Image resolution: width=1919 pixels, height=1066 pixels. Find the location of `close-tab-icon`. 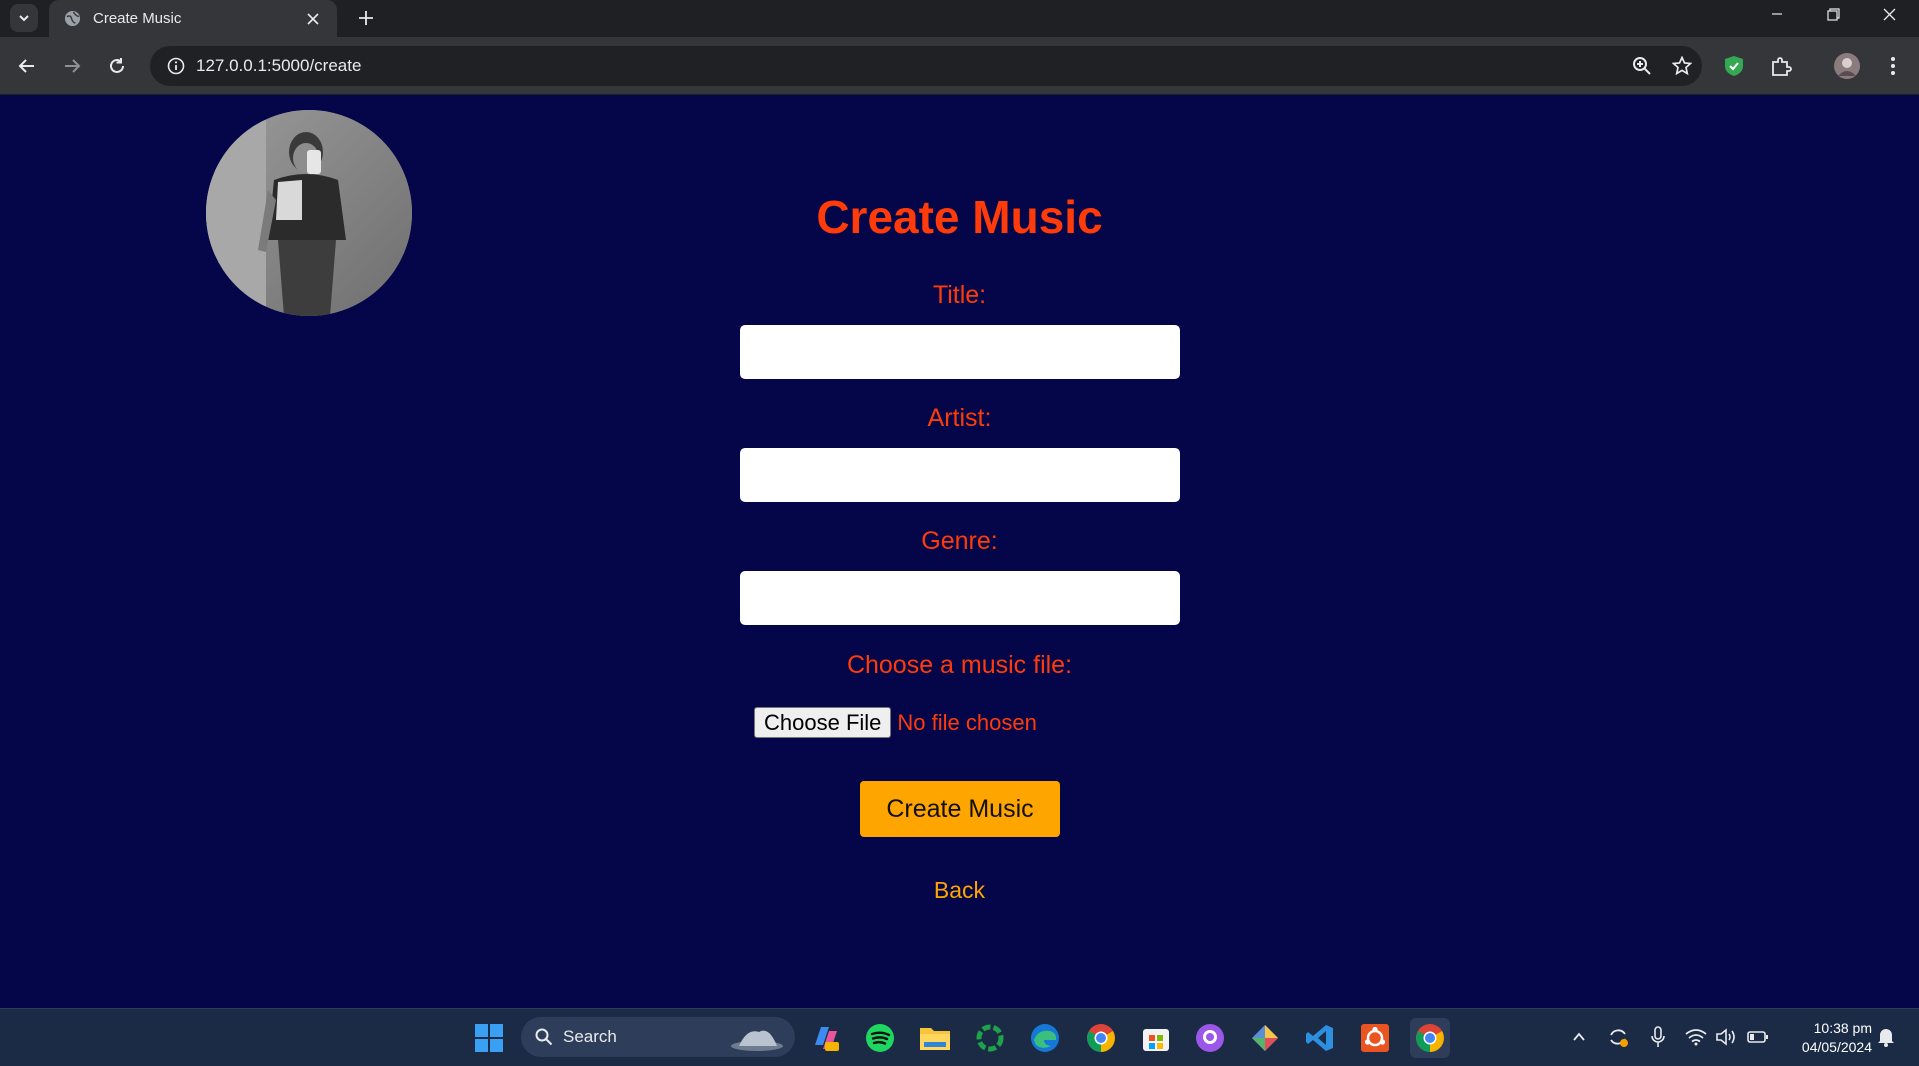

close-tab-icon is located at coordinates (313, 19).